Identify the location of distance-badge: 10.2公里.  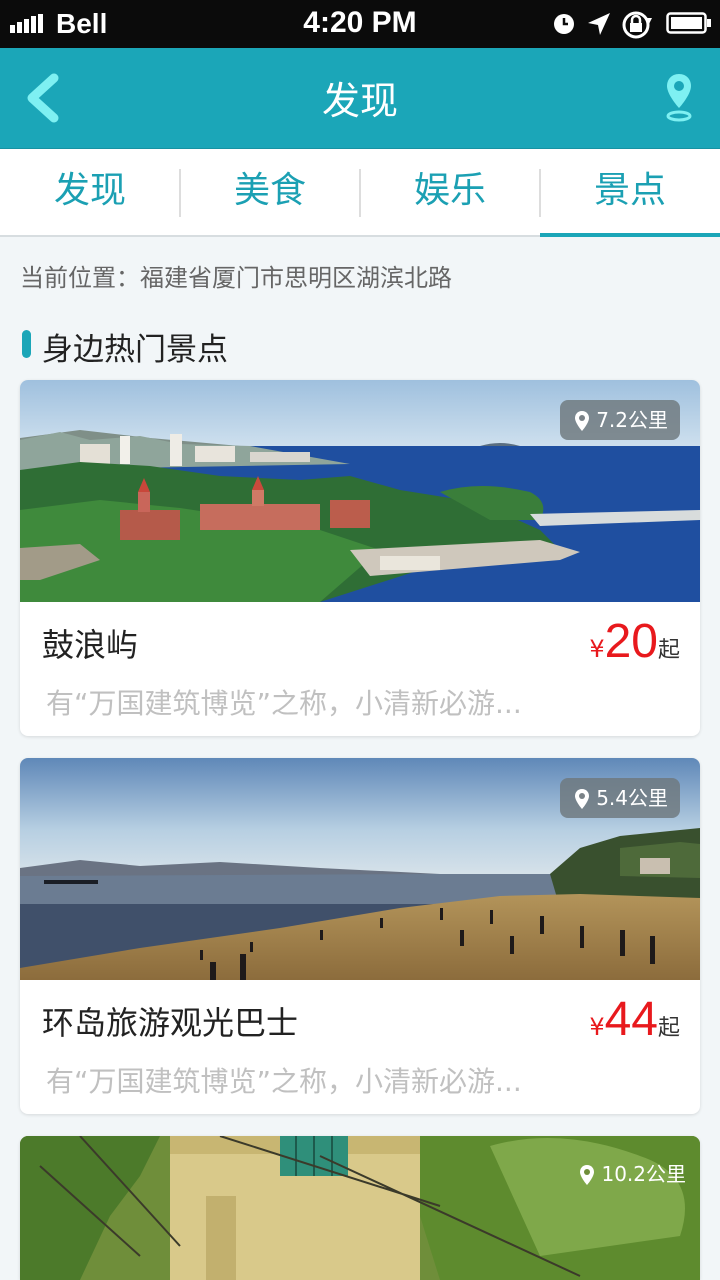
(632, 1174).